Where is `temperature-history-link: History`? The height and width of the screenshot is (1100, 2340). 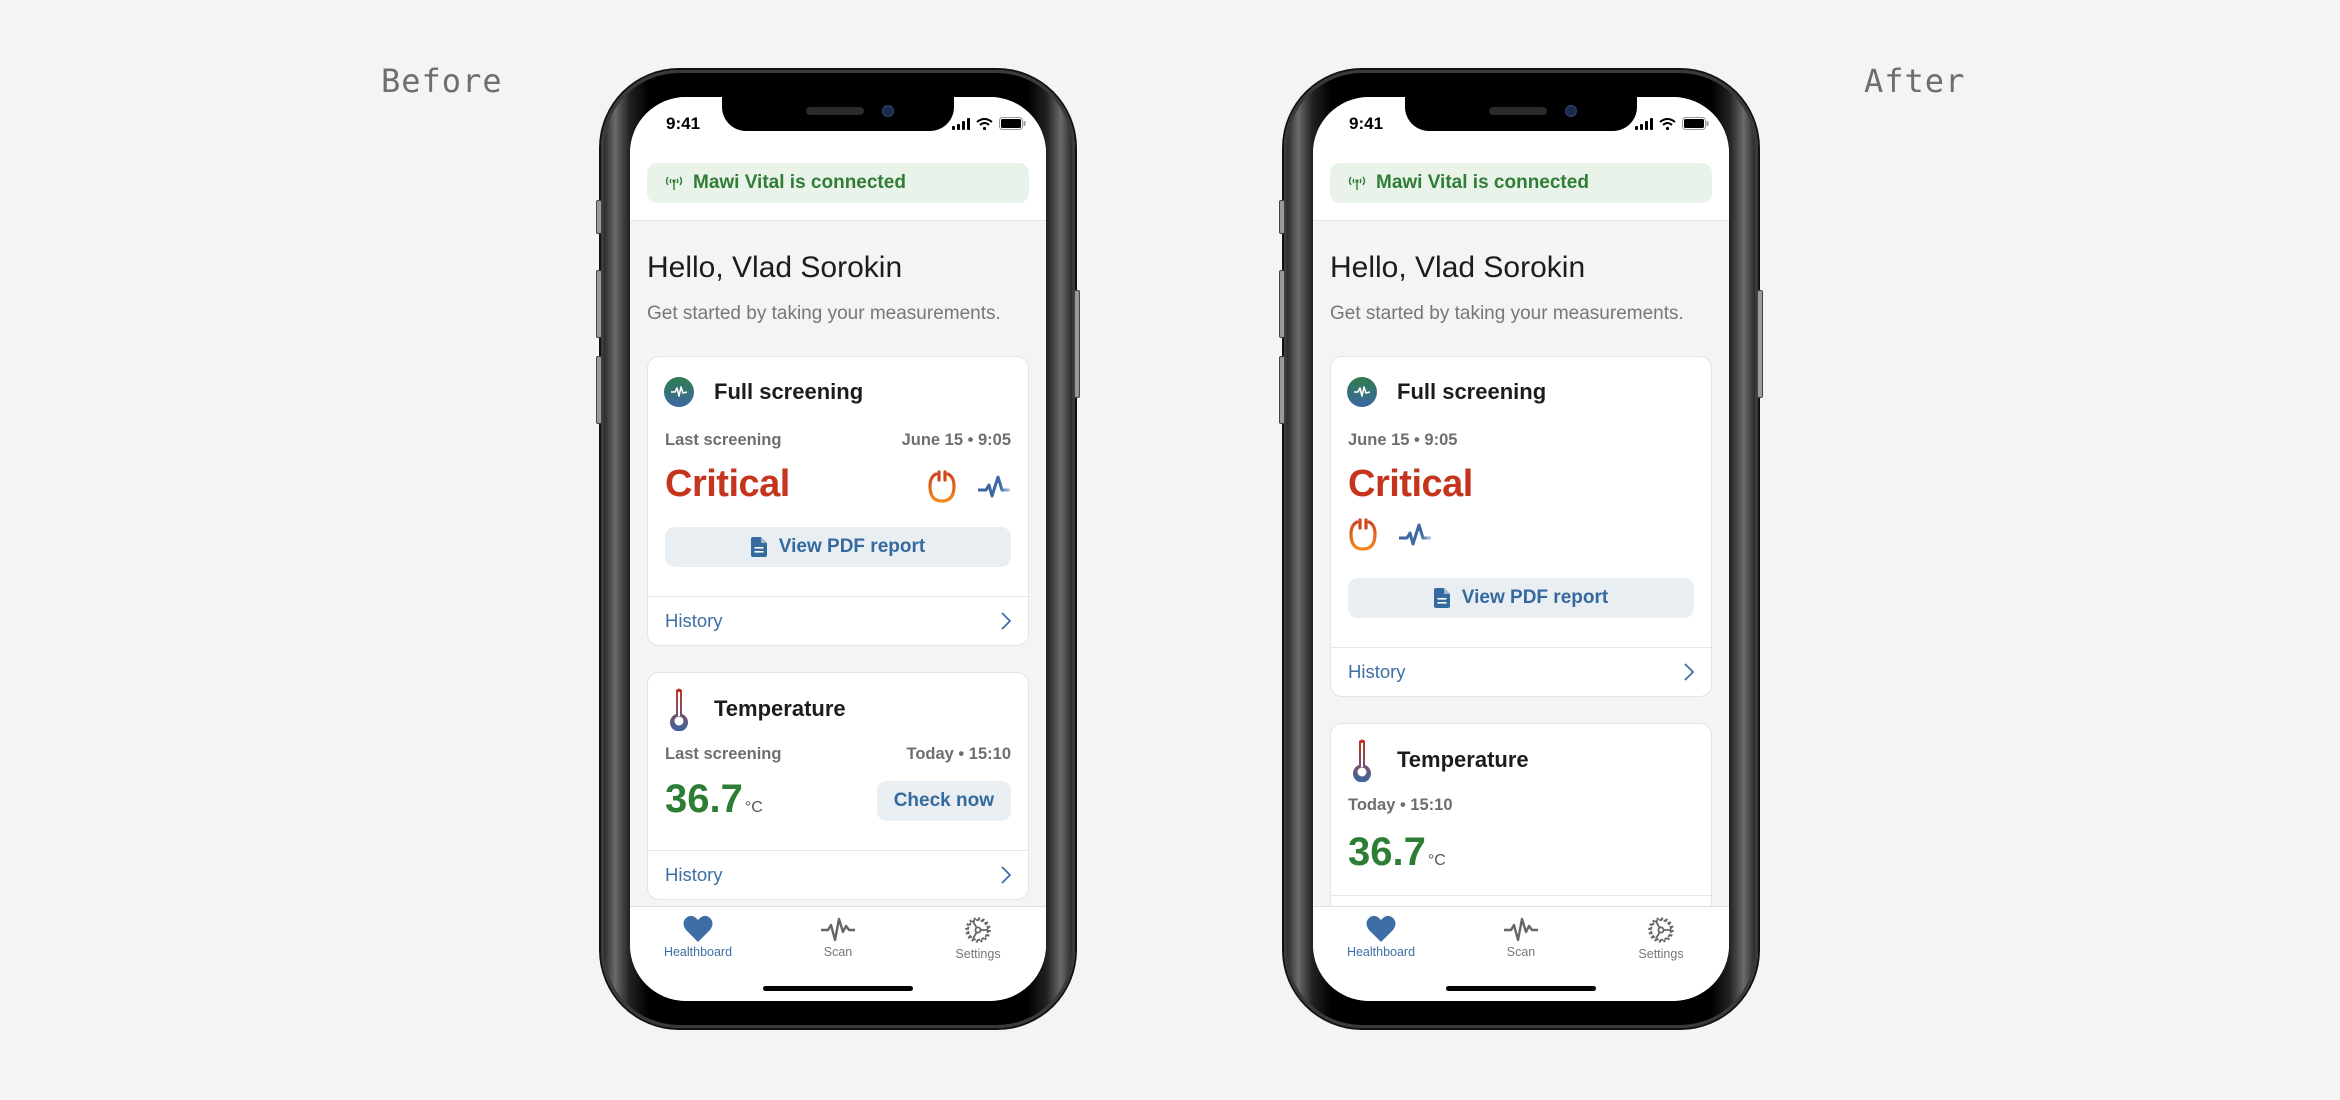 temperature-history-link: History is located at coordinates (838, 874).